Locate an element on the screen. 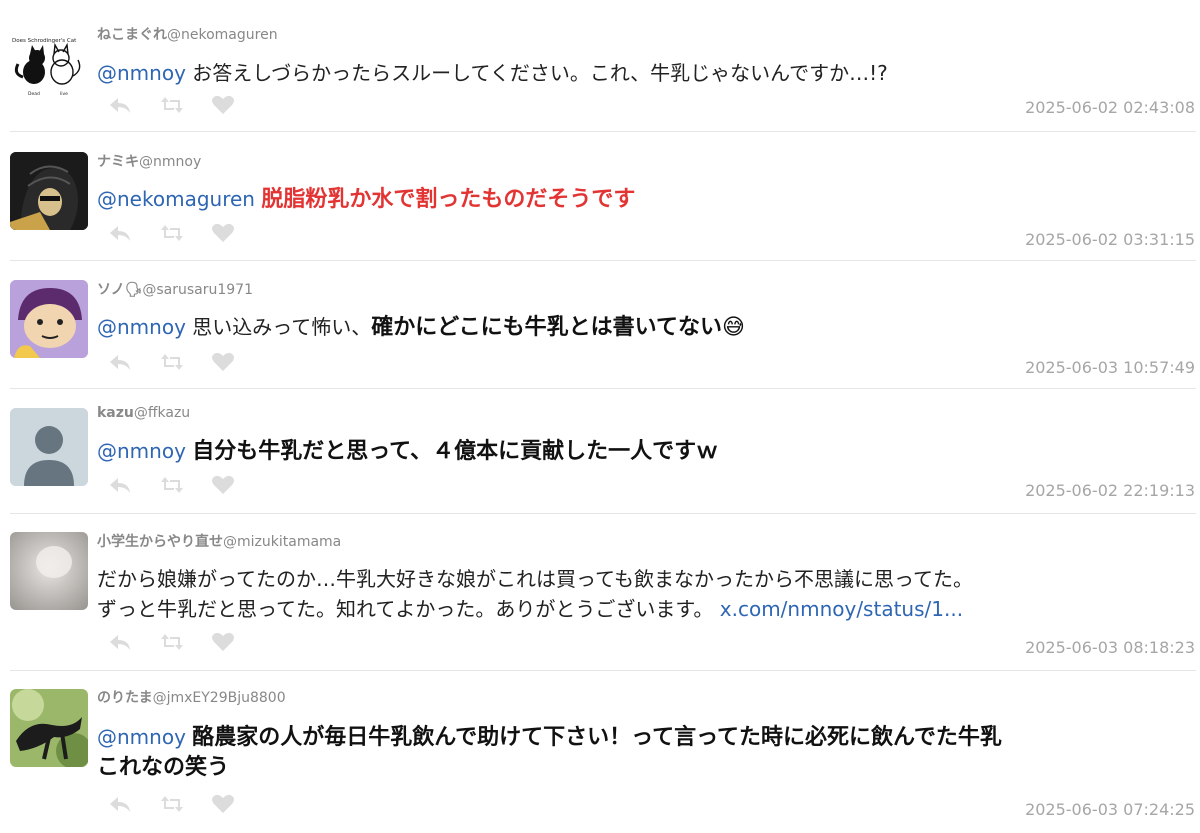 The height and width of the screenshot is (833, 1200). tweet-text: @nmnoy 自分も牛乳だと思って、４億本に貢献した一人ですｗ is located at coordinates (647, 451).